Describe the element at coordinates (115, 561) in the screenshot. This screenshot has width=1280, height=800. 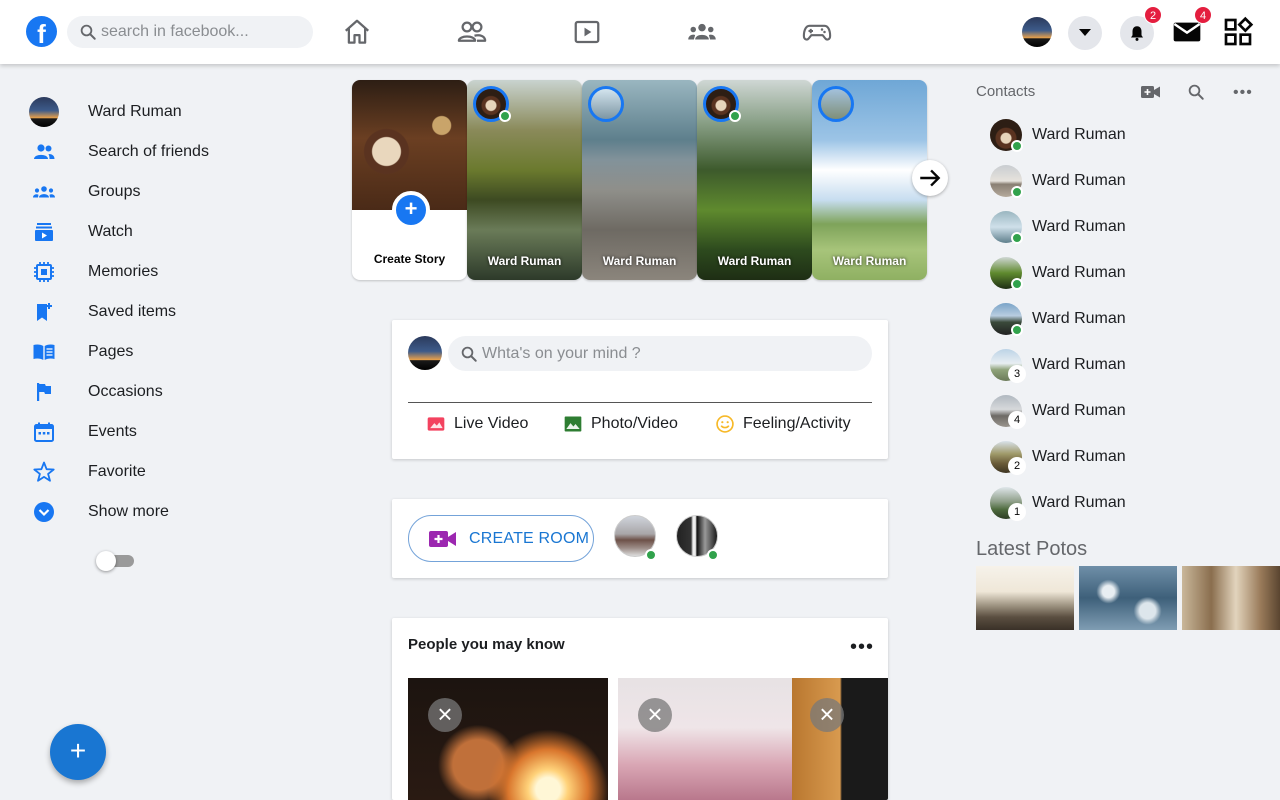
I see `dark-mode-toggle` at that location.